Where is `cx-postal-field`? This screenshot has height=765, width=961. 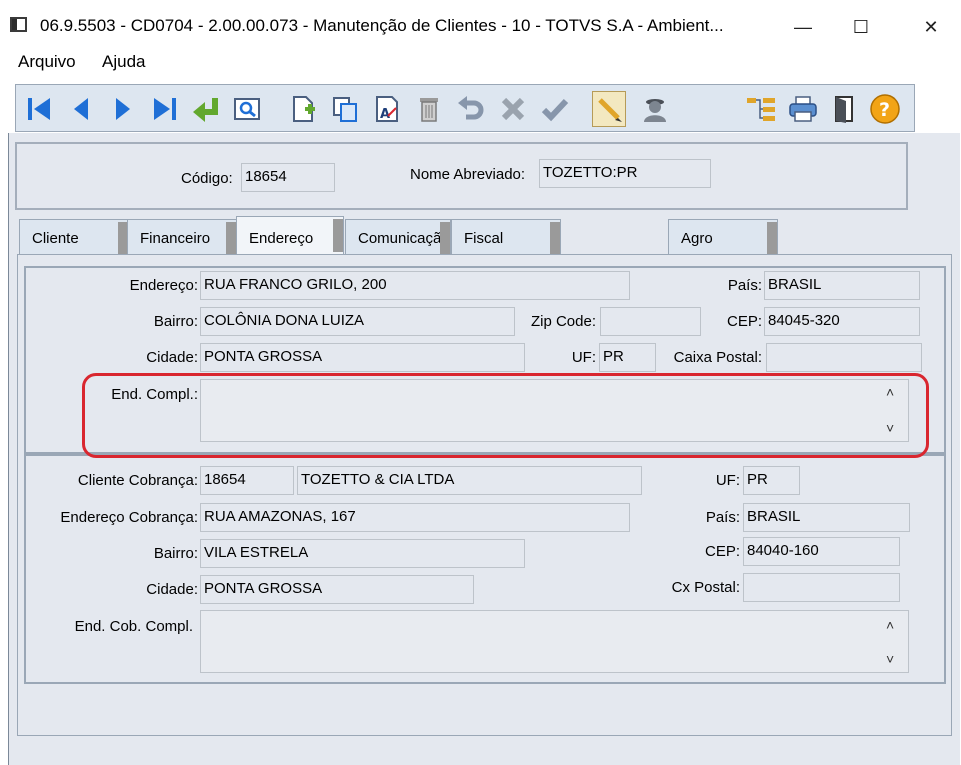
cx-postal-field is located at coordinates (821, 587).